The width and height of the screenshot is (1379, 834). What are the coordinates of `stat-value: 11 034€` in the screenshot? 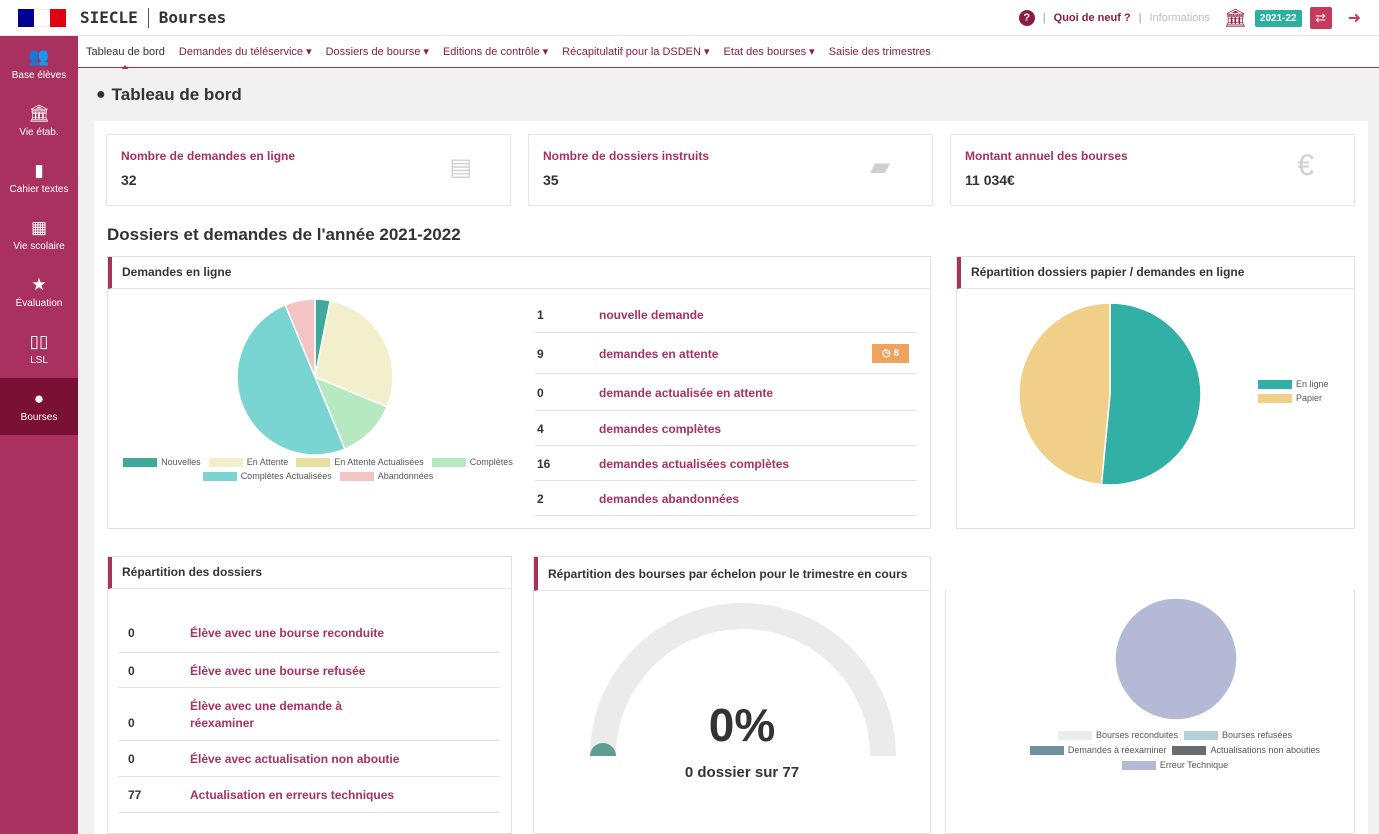 It's located at (990, 180).